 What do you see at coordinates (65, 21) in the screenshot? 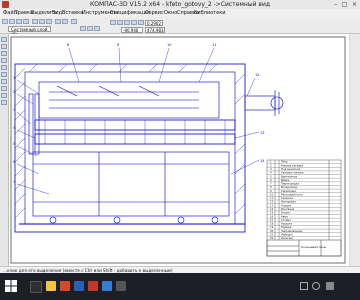
I see `redo-icon` at bounding box center [65, 21].